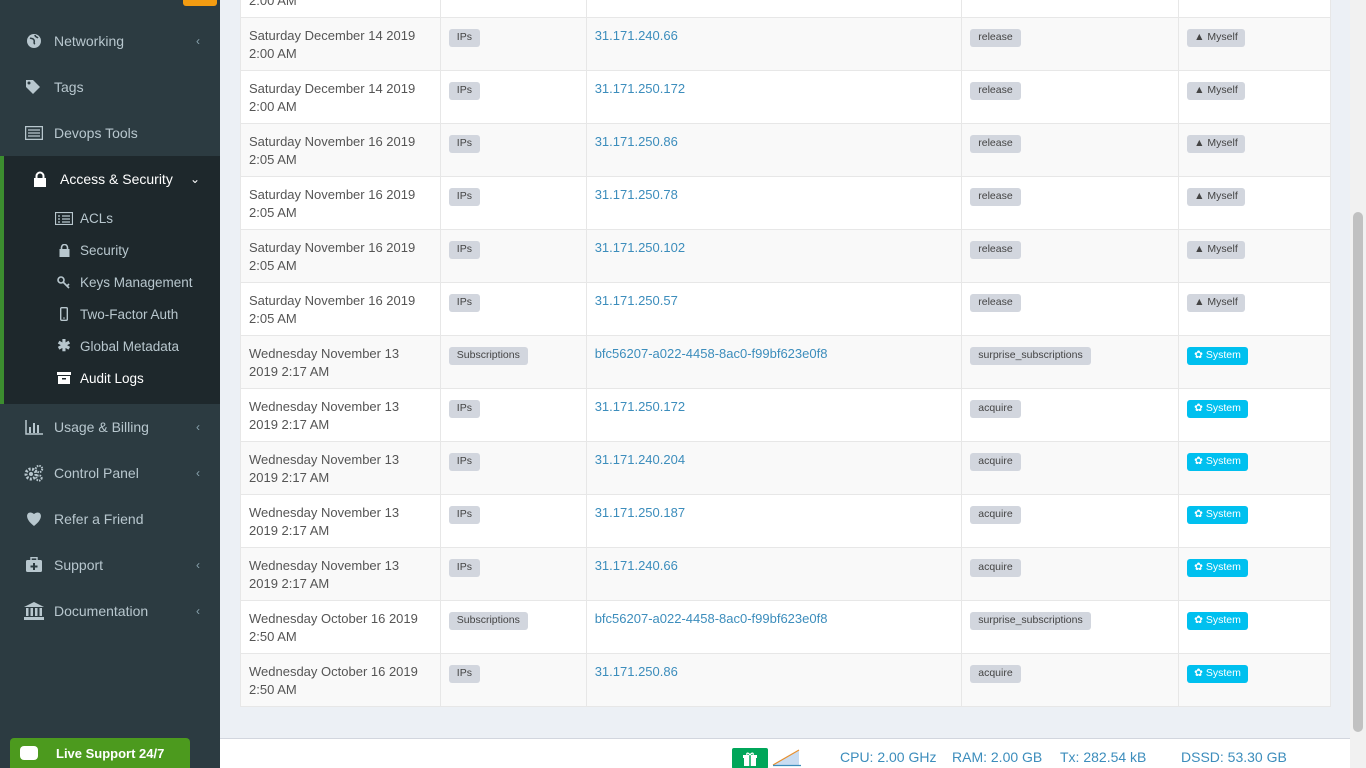 Image resolution: width=1366 pixels, height=768 pixels. I want to click on resource-cell: bfc56207-a022-4458-8ac0-f99bf623e0f8, so click(774, 627).